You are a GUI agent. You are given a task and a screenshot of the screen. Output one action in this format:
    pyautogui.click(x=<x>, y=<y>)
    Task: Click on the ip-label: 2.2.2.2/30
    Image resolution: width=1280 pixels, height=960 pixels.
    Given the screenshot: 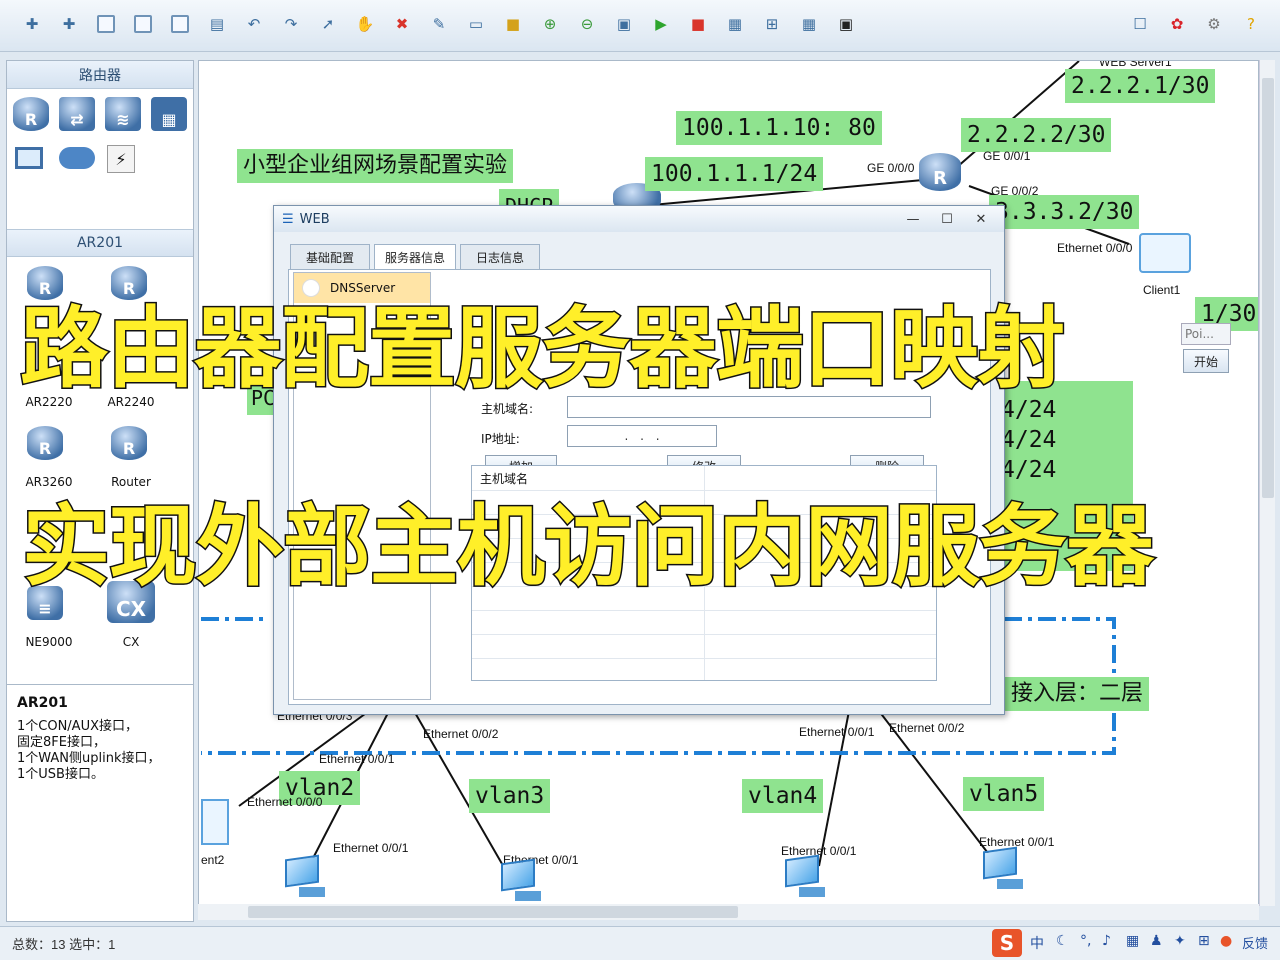 What is the action you would take?
    pyautogui.click(x=1036, y=135)
    